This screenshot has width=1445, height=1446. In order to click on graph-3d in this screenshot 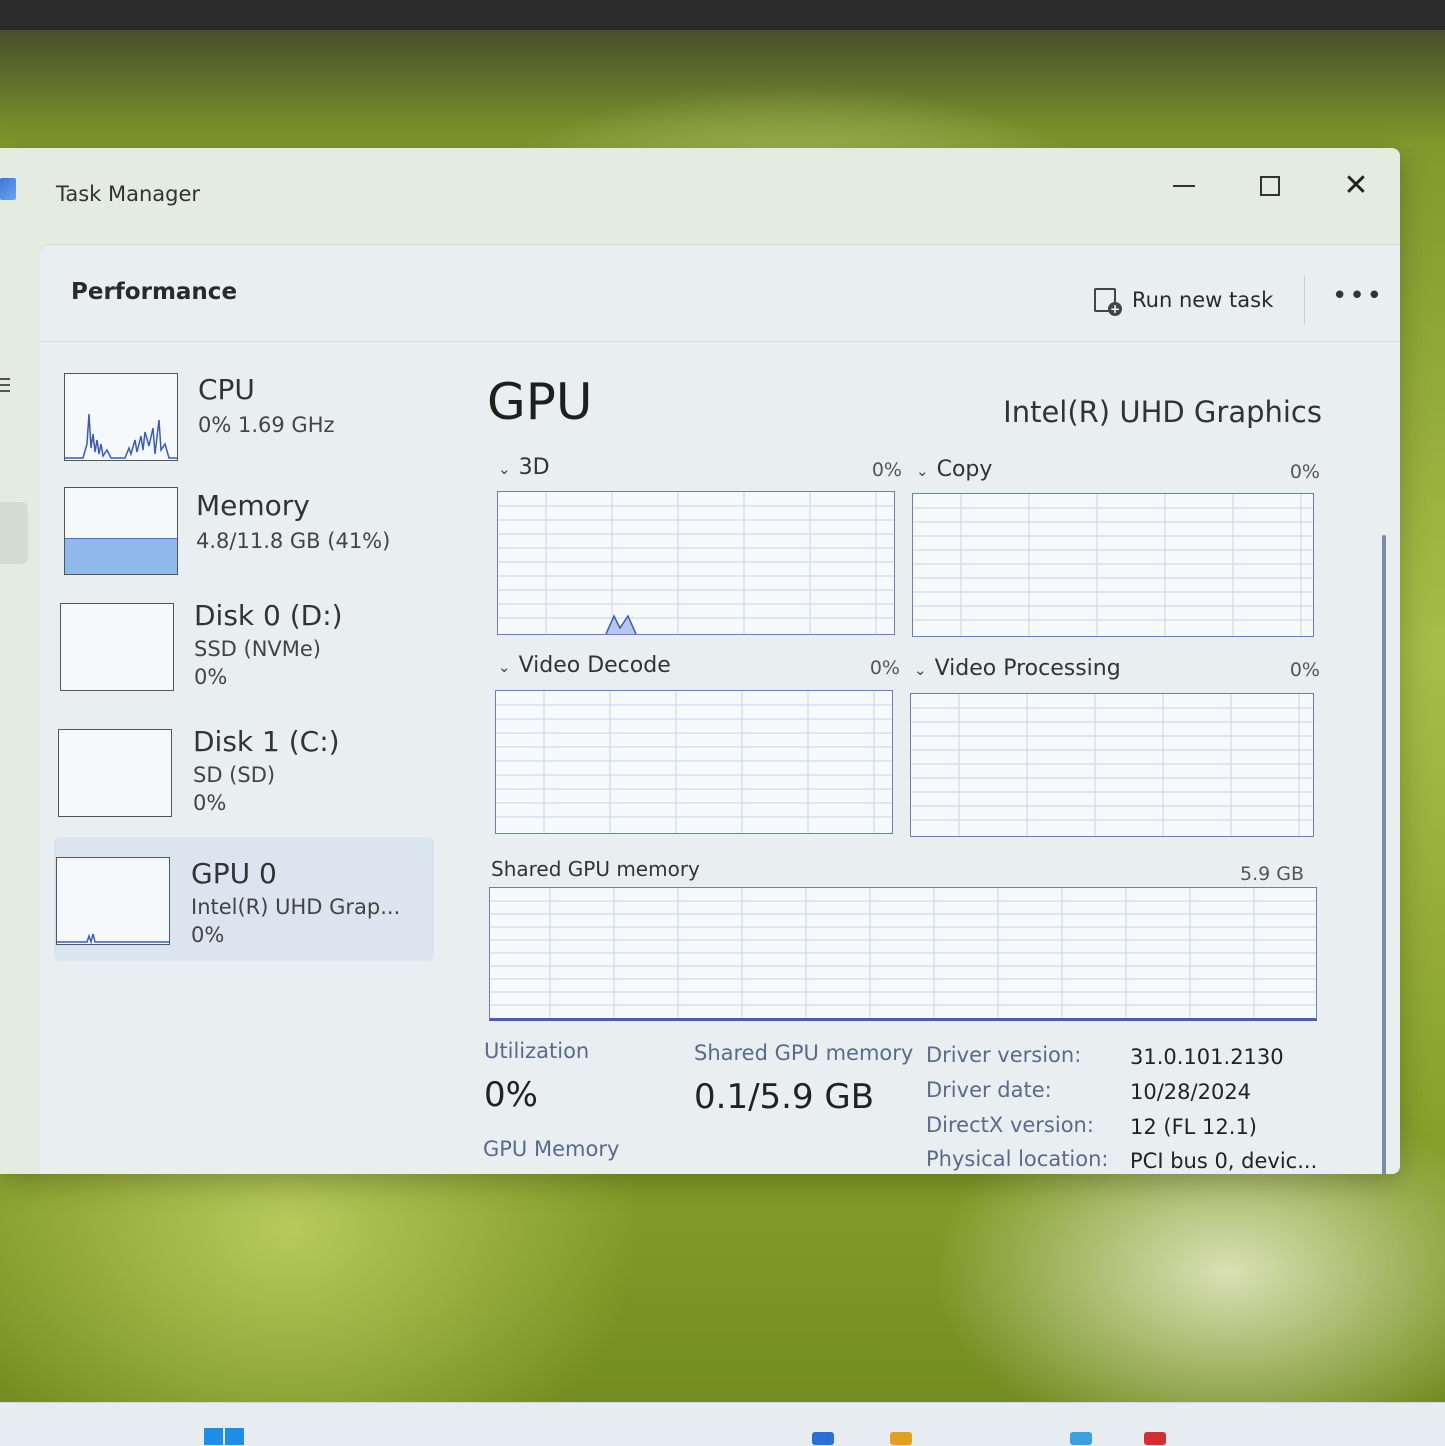, I will do `click(696, 563)`.